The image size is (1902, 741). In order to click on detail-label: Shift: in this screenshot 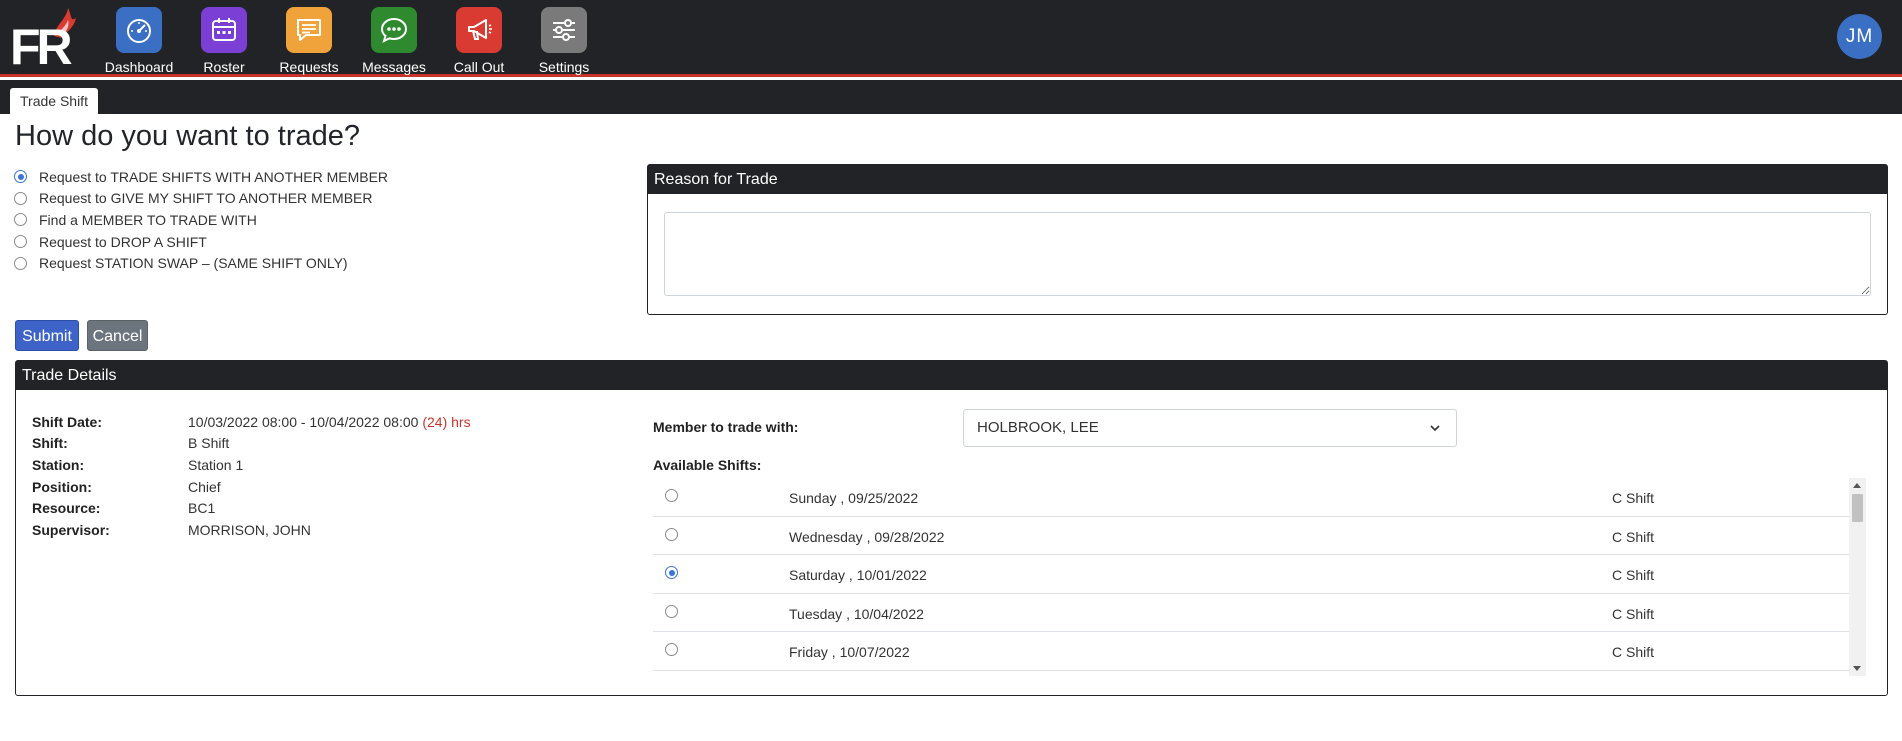, I will do `click(50, 443)`.